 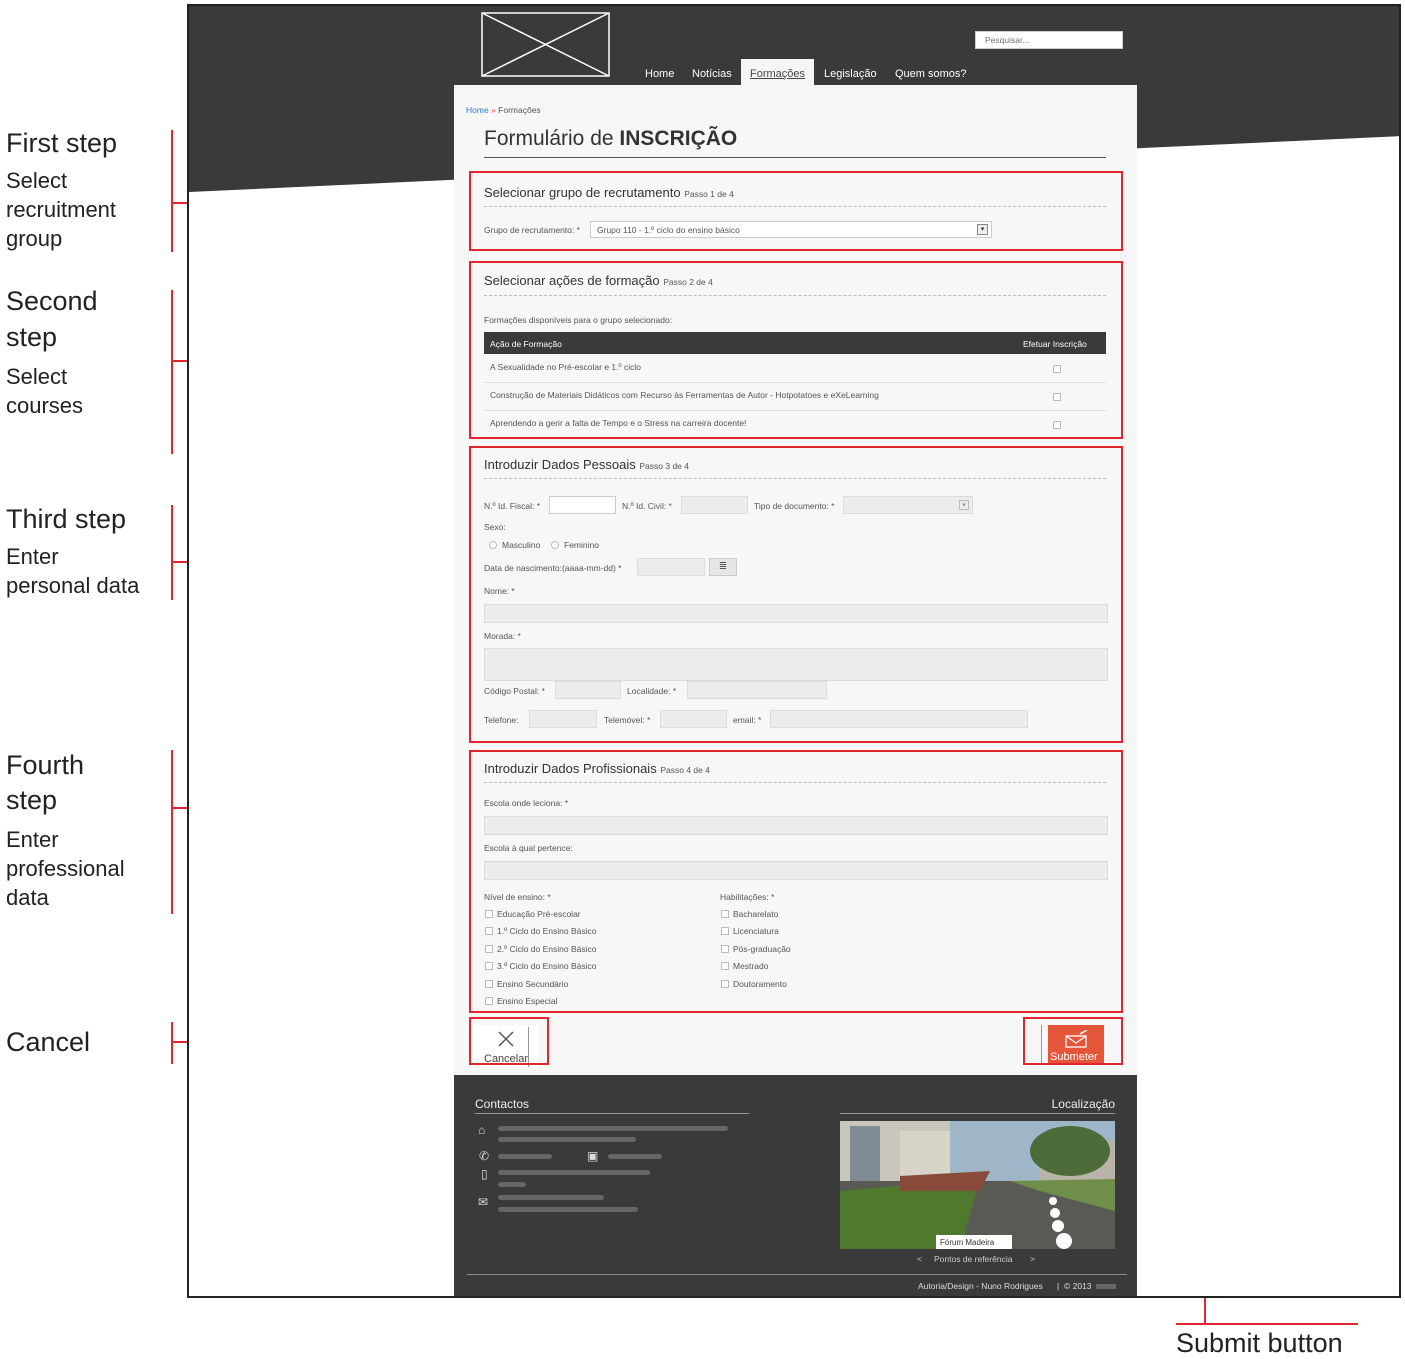 What do you see at coordinates (502, 1104) in the screenshot?
I see `footer-contacts-title: Contactos` at bounding box center [502, 1104].